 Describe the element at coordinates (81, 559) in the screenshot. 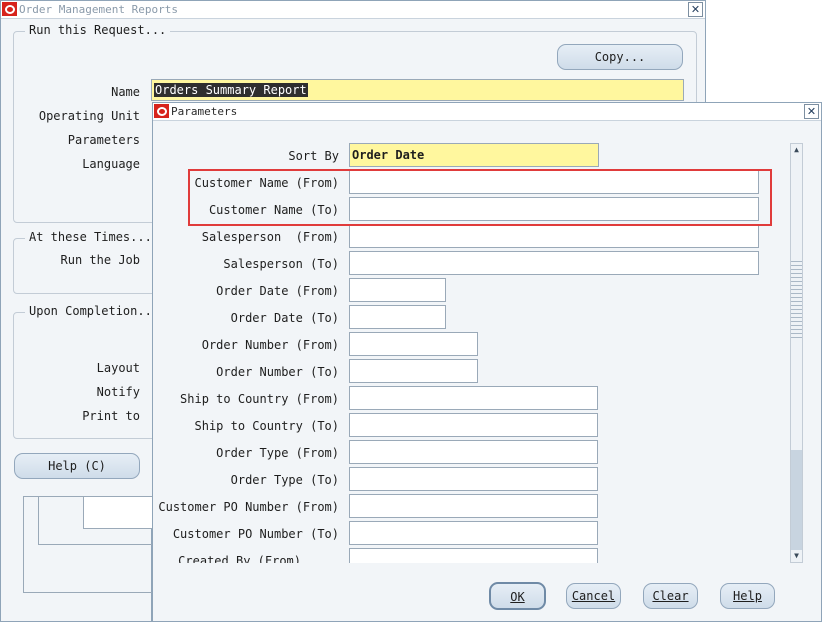

I see `background-window-frame` at that location.